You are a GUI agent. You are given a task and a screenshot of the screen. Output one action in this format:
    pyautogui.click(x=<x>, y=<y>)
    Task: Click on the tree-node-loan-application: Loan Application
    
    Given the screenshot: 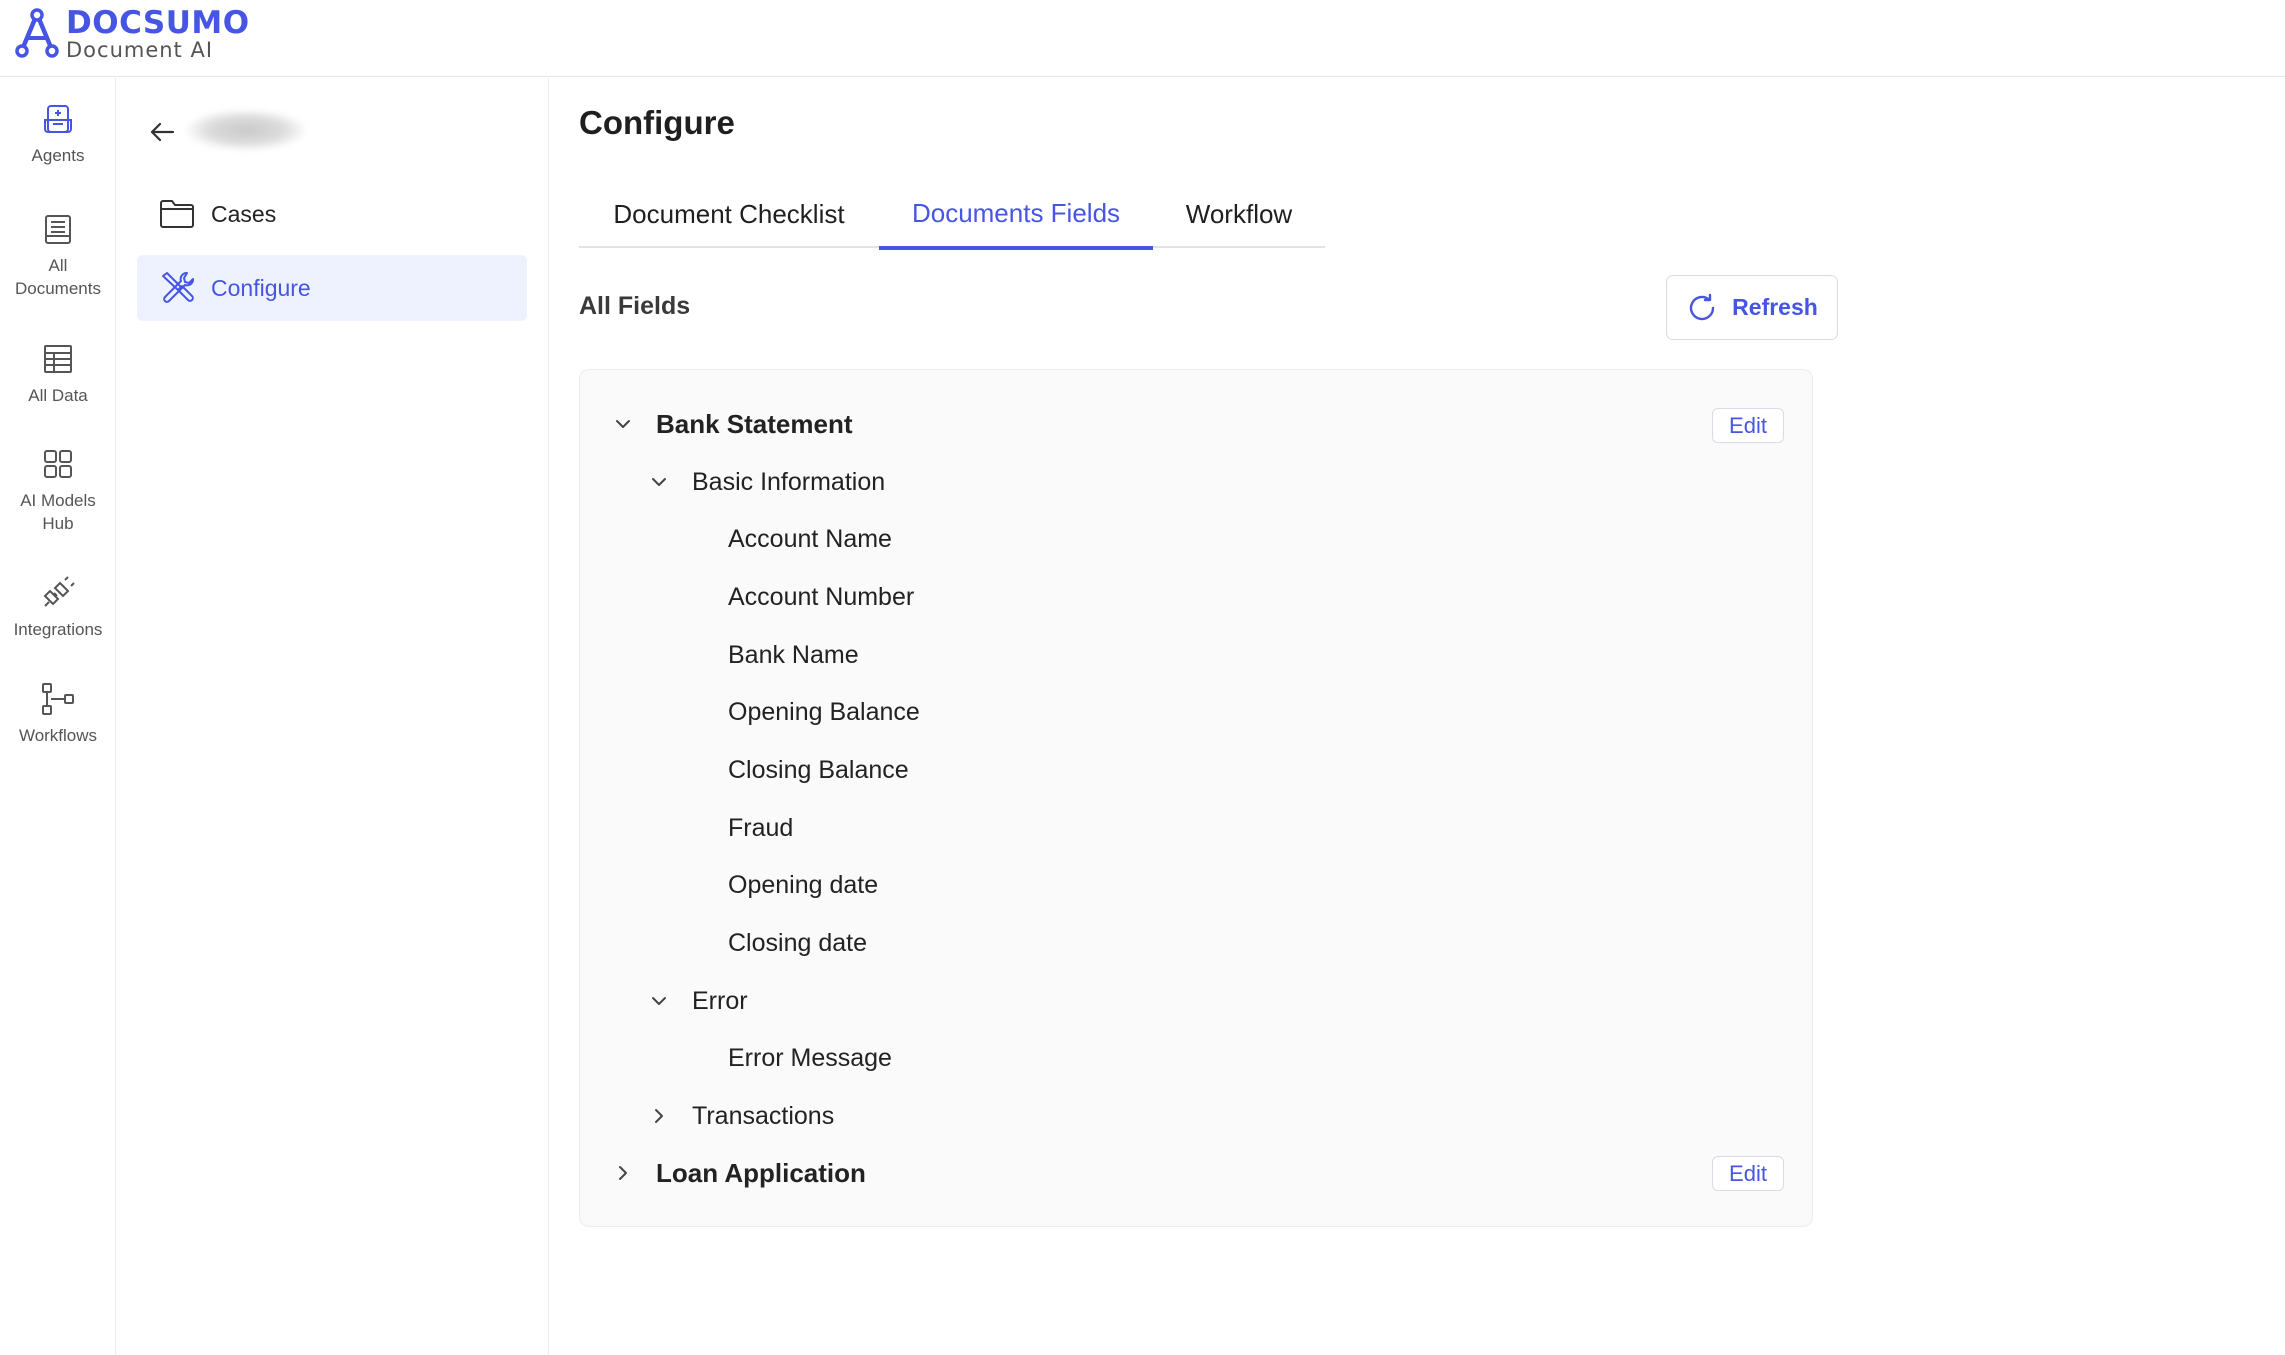 What is the action you would take?
    pyautogui.click(x=738, y=1173)
    